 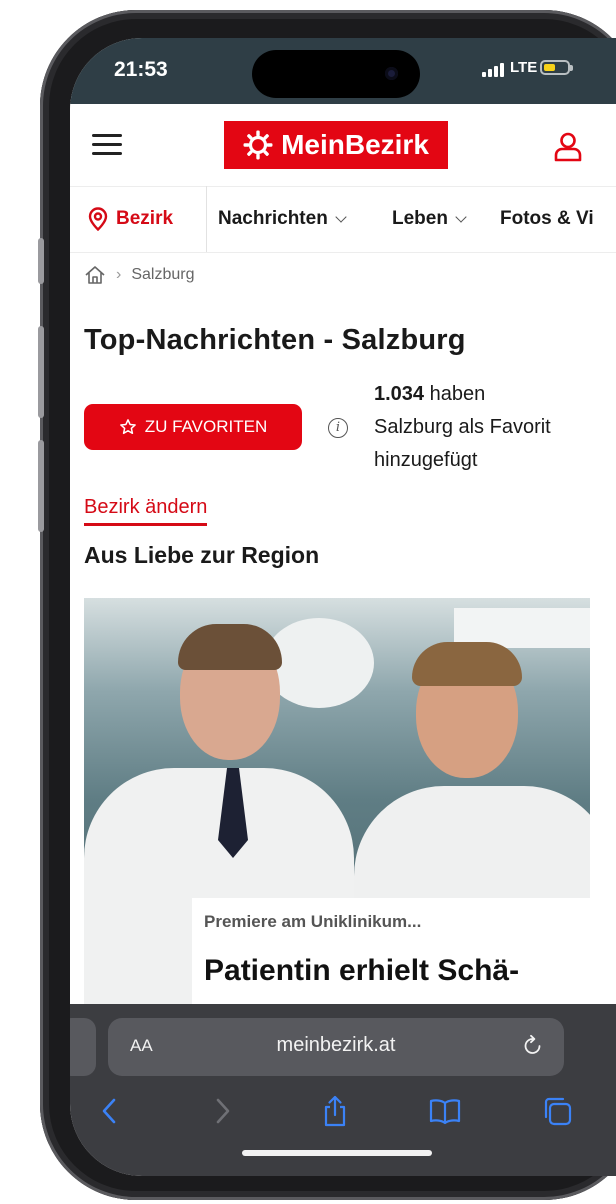 I want to click on chevron-right-icon, so click(x=223, y=1111).